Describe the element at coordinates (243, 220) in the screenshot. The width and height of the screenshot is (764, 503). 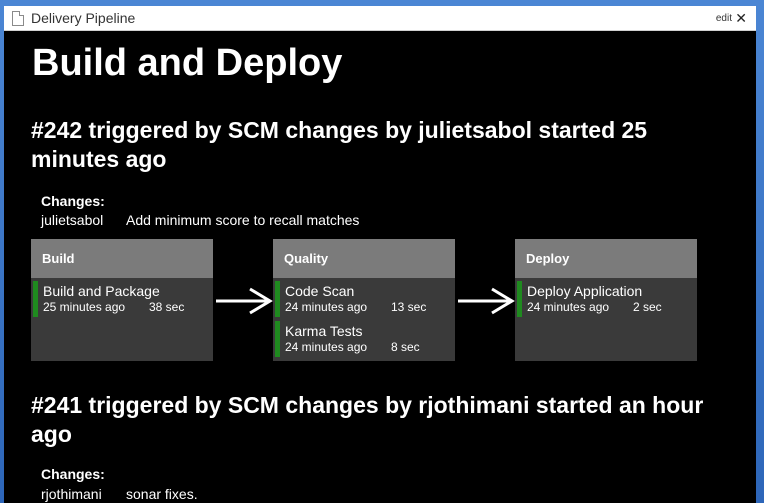
I see `change-message: Add minimum score to recall matches` at that location.